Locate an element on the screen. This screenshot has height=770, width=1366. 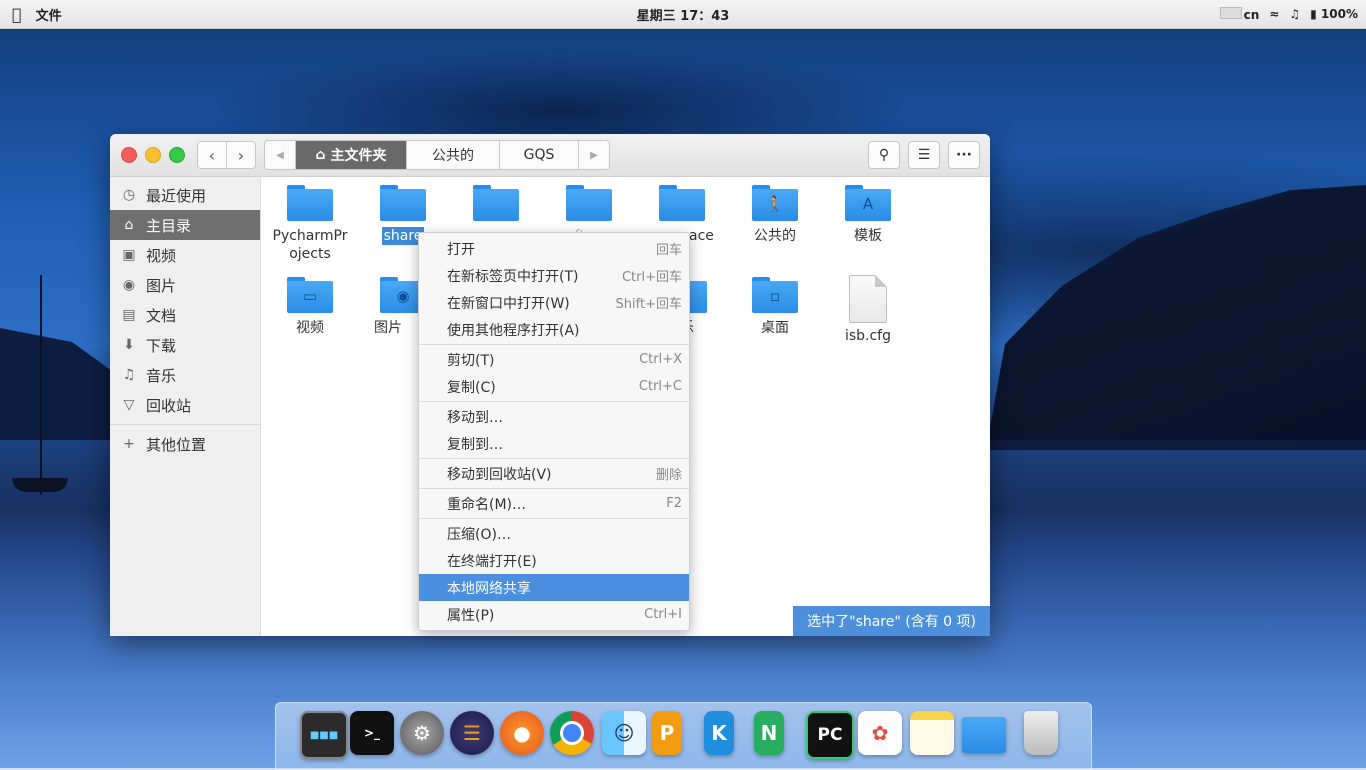
dock-eclipse-icon: ☰ is located at coordinates (472, 733).